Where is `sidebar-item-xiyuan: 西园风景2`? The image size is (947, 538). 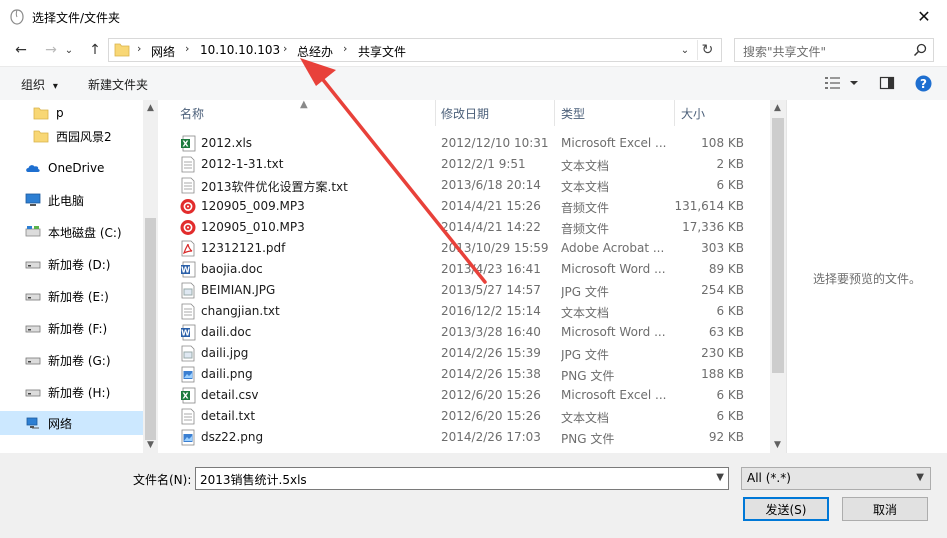
sidebar-item-xiyuan: 西园风景2 is located at coordinates (71, 136).